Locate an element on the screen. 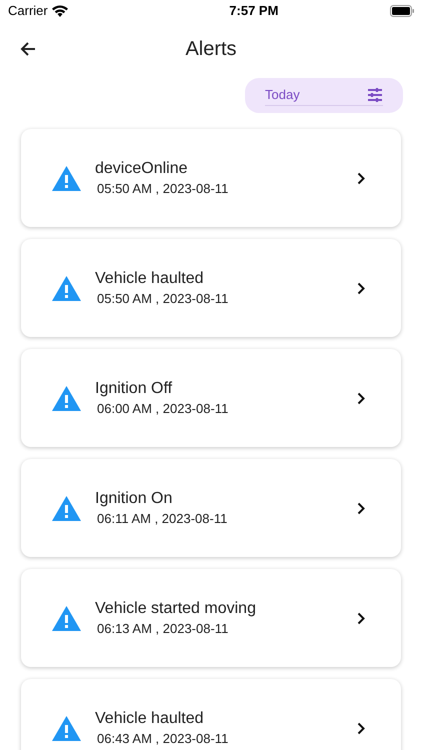 Image resolution: width=422 pixels, height=750 pixels. alert-card: Vehicle haulted 05:50 AM , 2023-08-11 is located at coordinates (211, 288).